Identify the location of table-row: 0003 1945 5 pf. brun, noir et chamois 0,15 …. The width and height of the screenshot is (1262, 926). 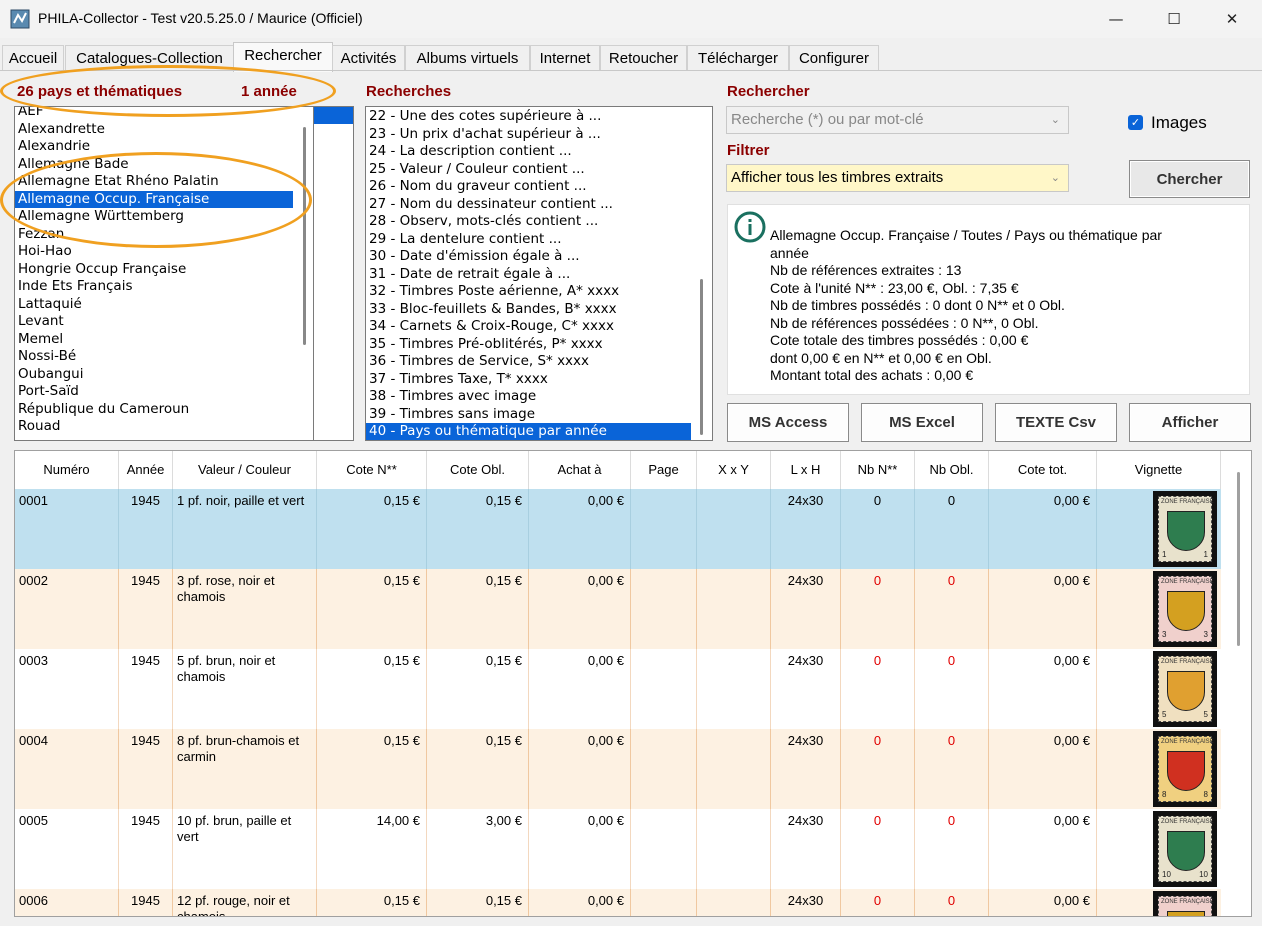
(618, 689).